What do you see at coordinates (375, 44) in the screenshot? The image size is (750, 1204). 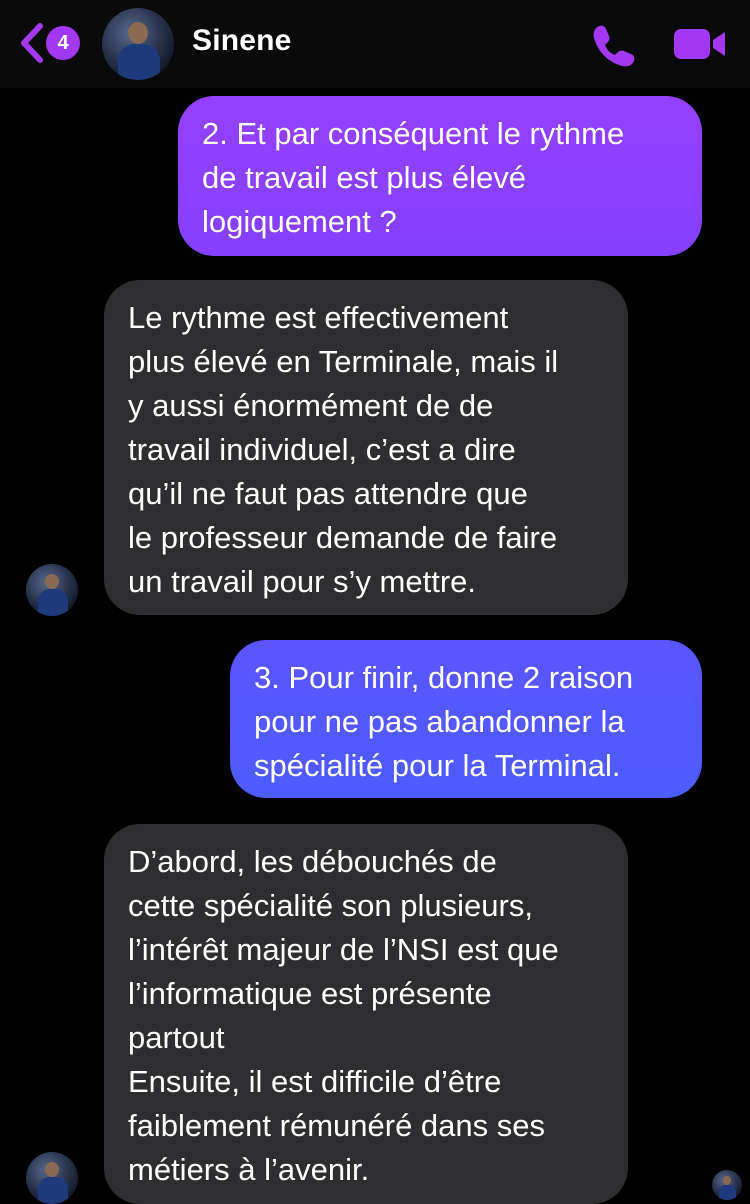 I see `chat-header: 4 Sinene` at bounding box center [375, 44].